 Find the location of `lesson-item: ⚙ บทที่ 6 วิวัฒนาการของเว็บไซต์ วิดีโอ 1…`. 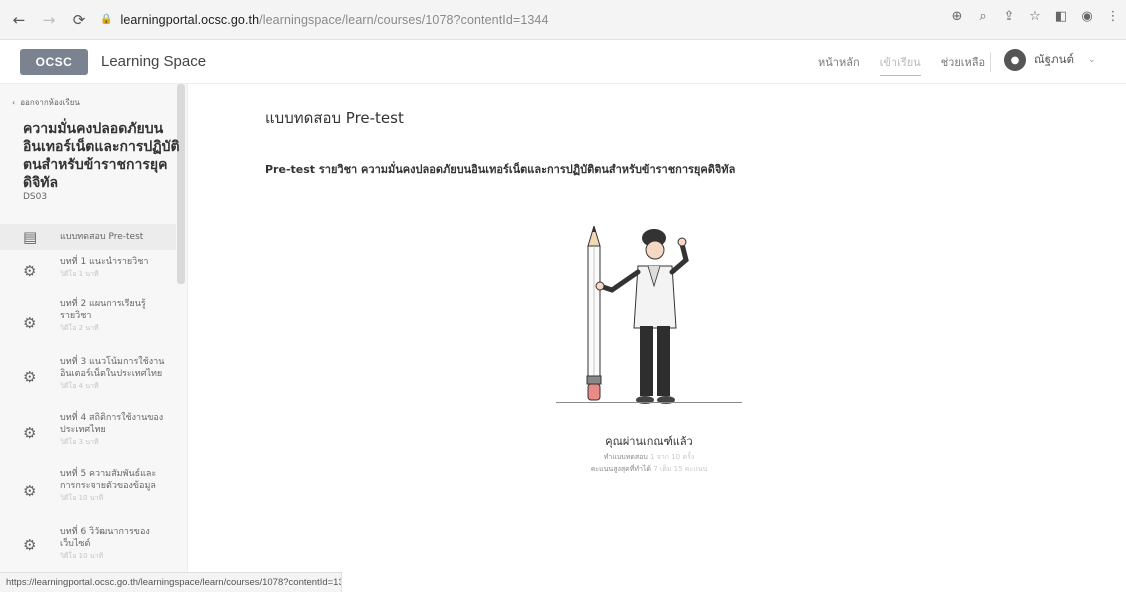

lesson-item: ⚙ บทที่ 6 วิวัฒนาการของเว็บไซต์ วิดีโอ 1… is located at coordinates (88, 547).